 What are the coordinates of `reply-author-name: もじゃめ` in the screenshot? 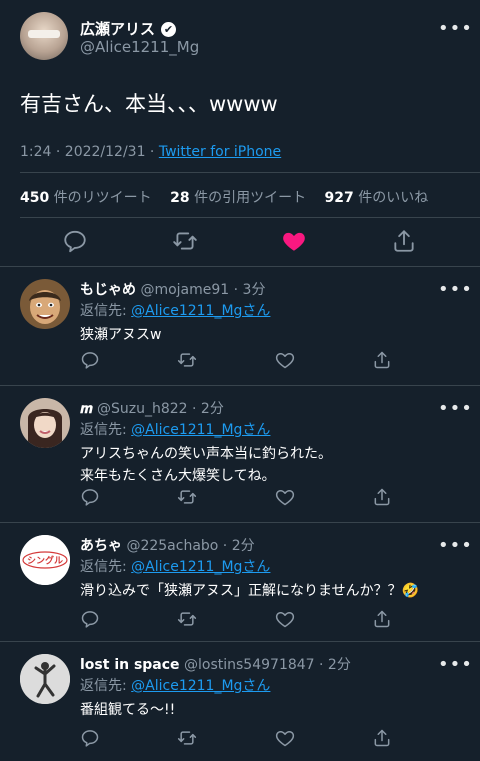 It's located at (108, 290).